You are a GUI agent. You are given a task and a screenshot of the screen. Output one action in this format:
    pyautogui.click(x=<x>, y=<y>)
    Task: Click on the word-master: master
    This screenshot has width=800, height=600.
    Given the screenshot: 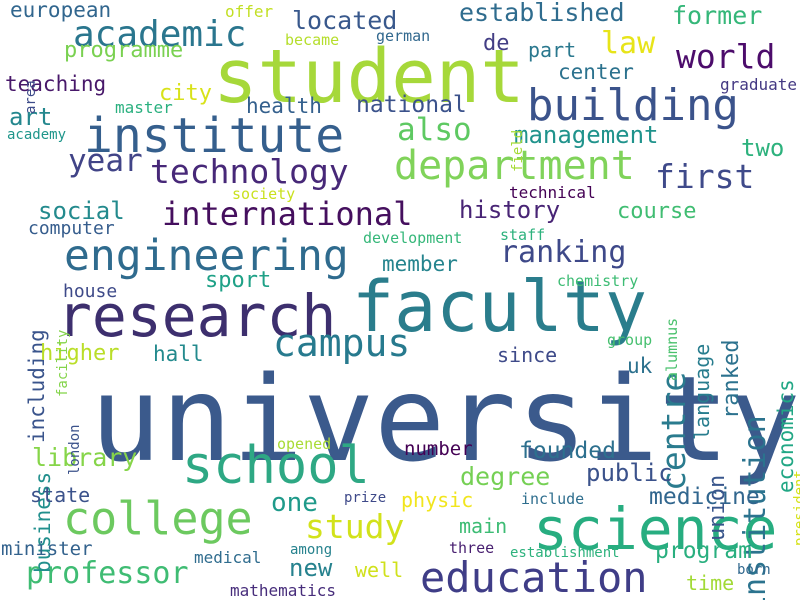 What is the action you would take?
    pyautogui.click(x=144, y=107)
    